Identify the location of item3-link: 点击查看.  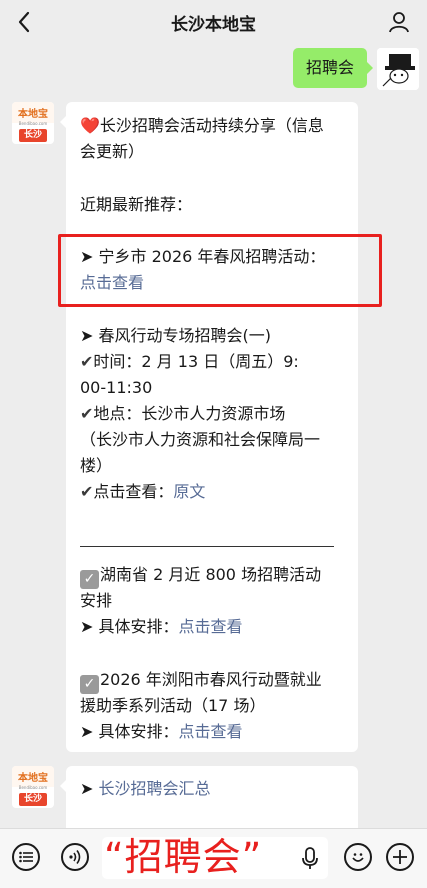
(211, 626).